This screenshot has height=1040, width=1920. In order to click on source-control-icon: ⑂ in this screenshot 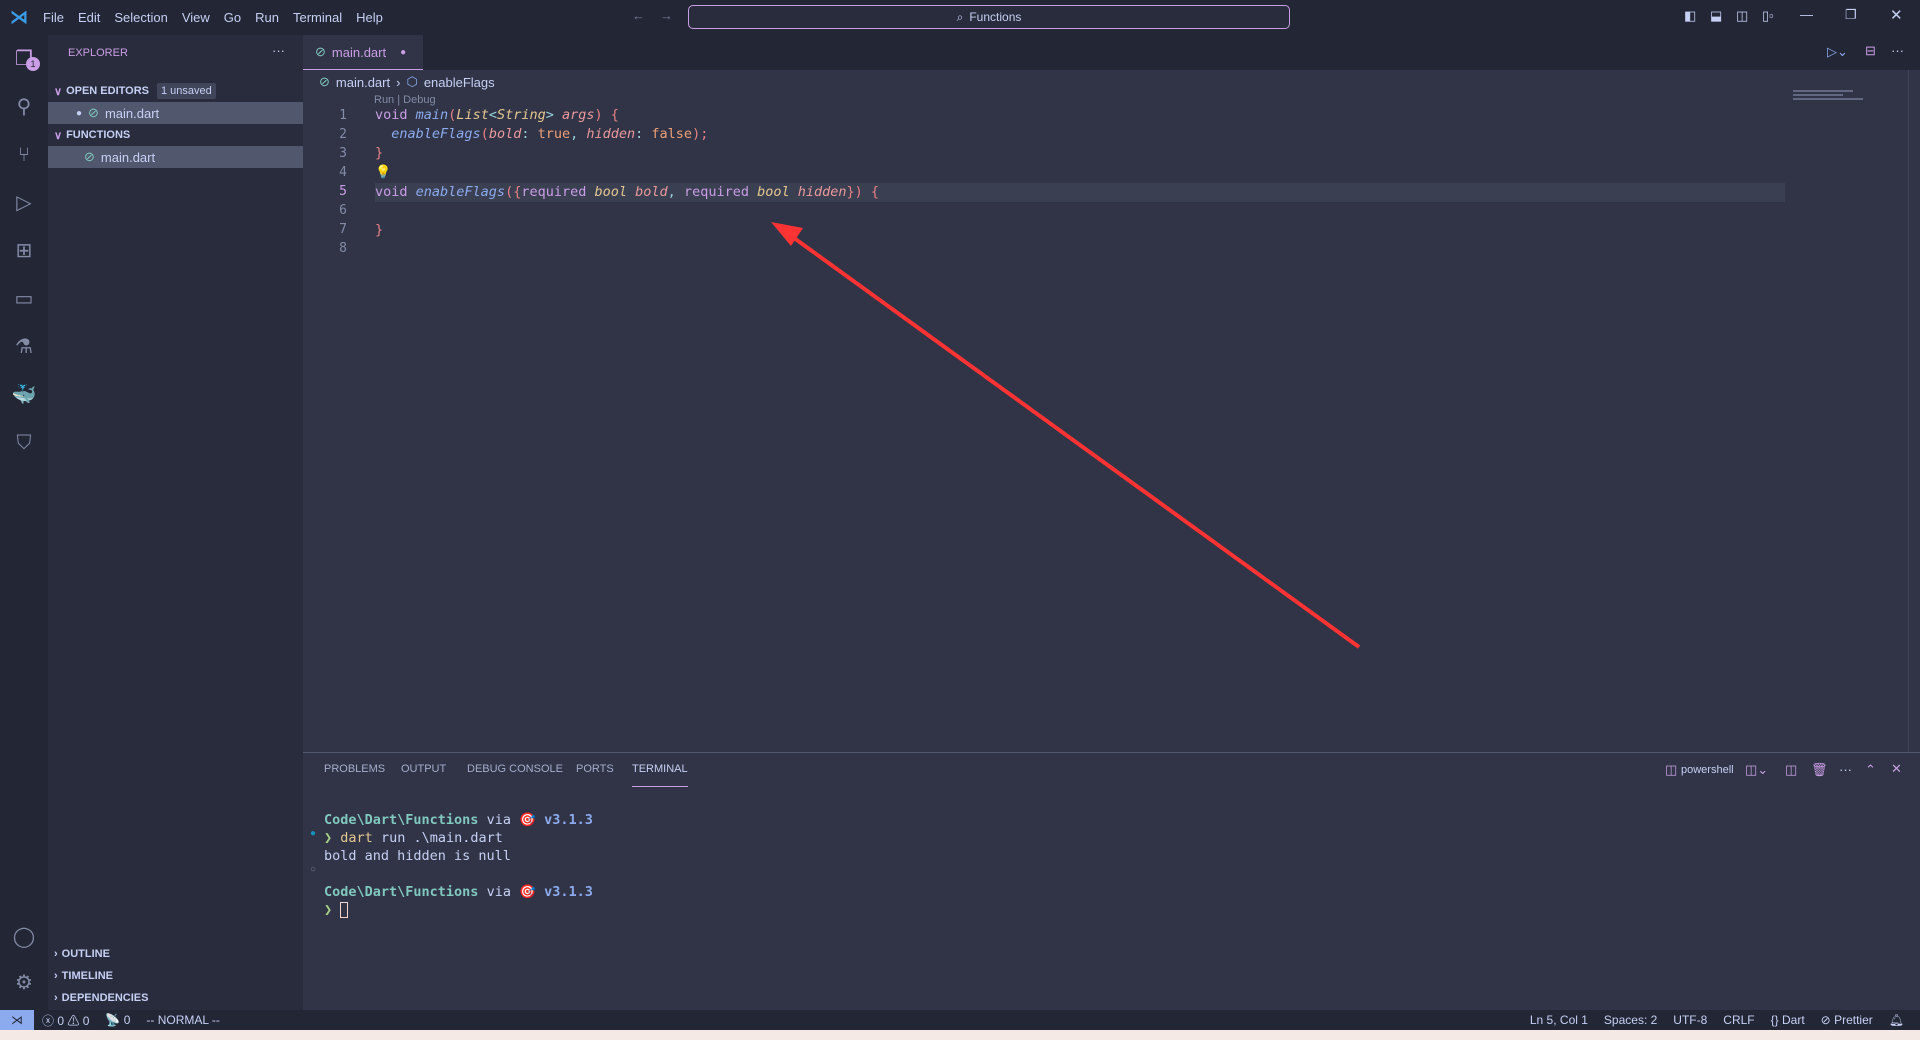, I will do `click(24, 155)`.